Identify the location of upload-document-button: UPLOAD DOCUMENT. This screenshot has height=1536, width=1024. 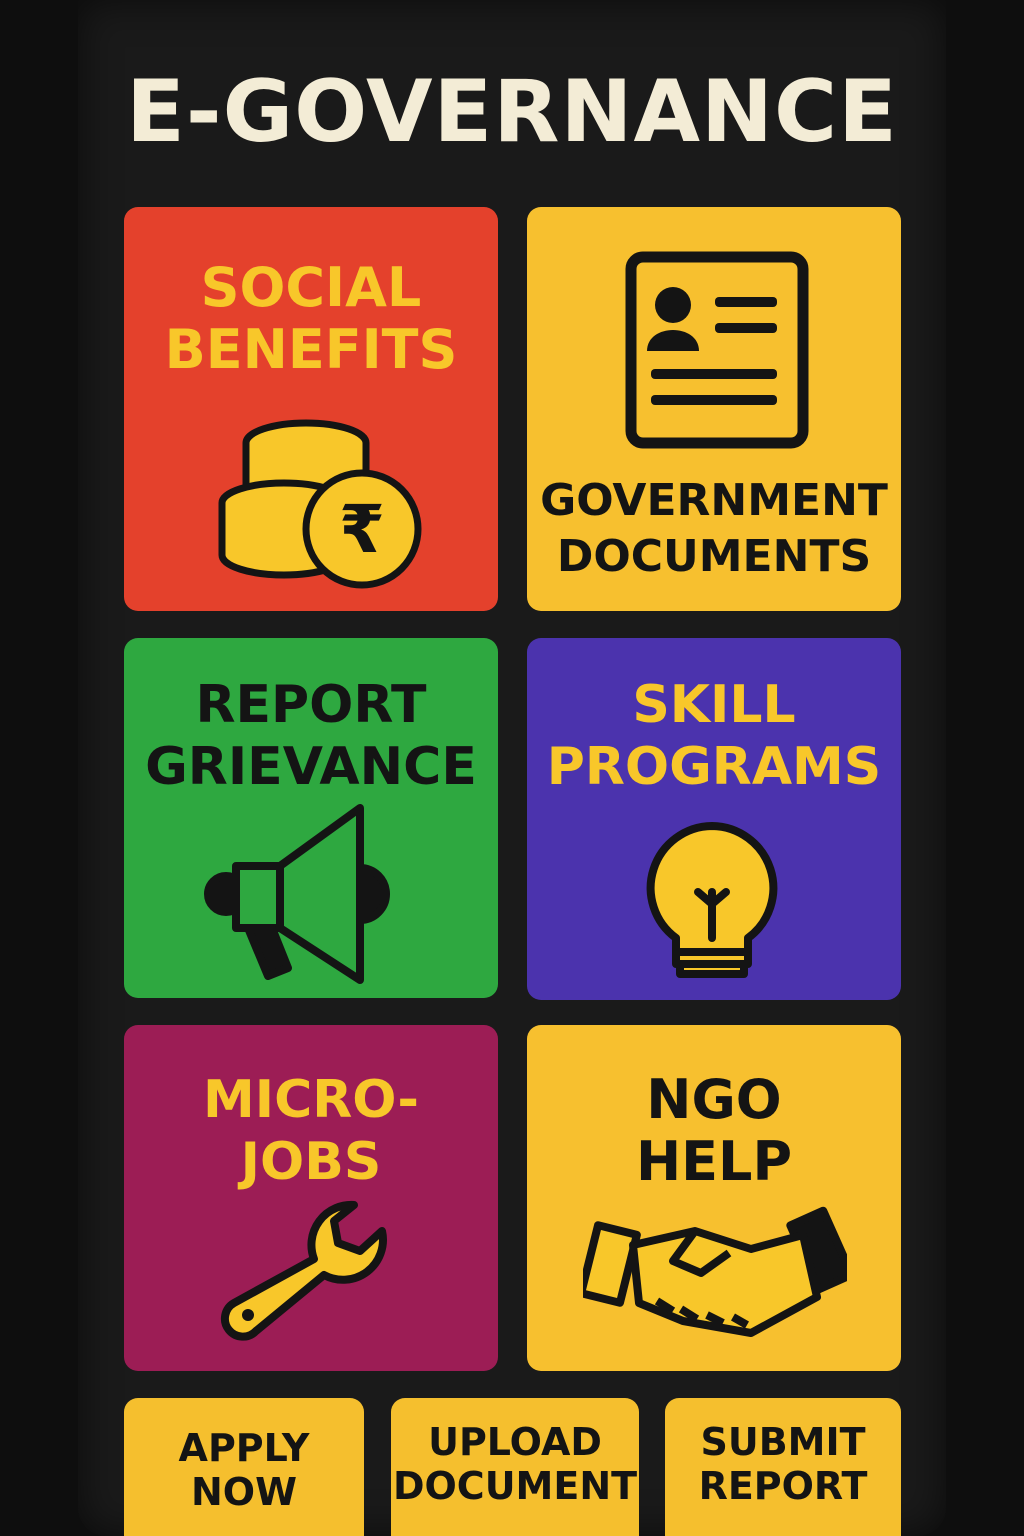
(515, 1467).